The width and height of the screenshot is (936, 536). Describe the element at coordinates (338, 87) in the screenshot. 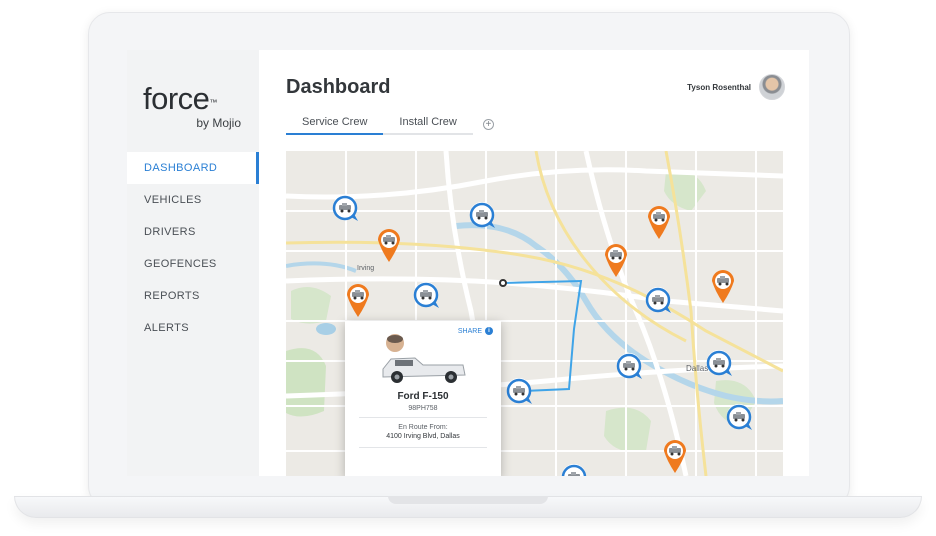

I see `page-title: Dashboard` at that location.